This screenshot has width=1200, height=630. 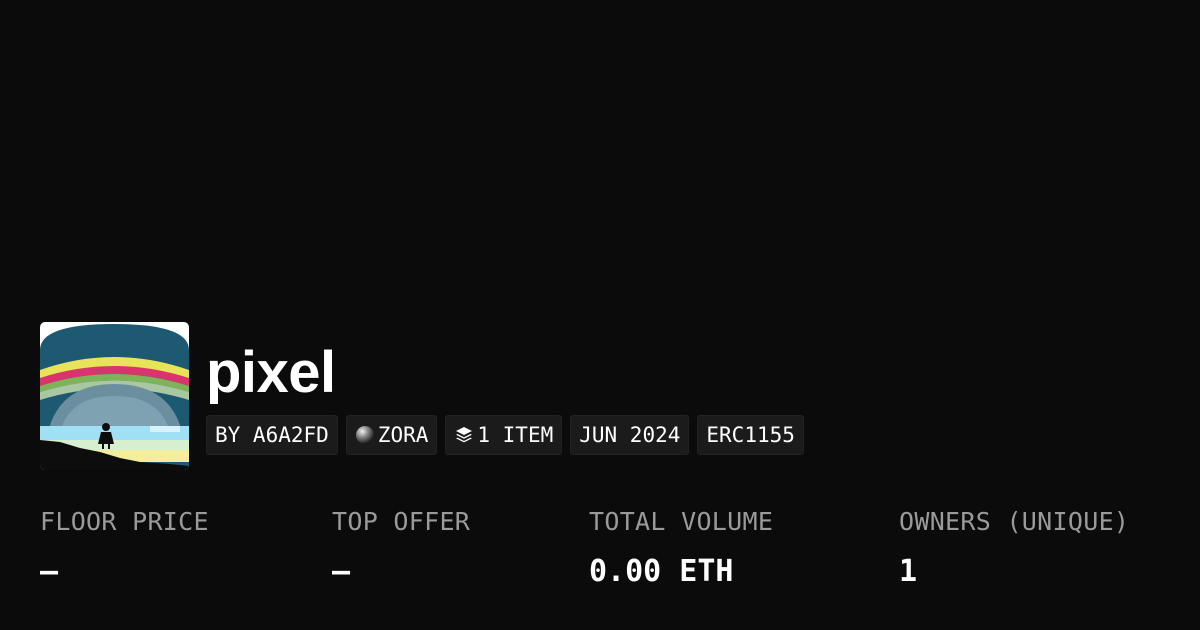 I want to click on standard-tag: ERC1155, so click(x=750, y=435).